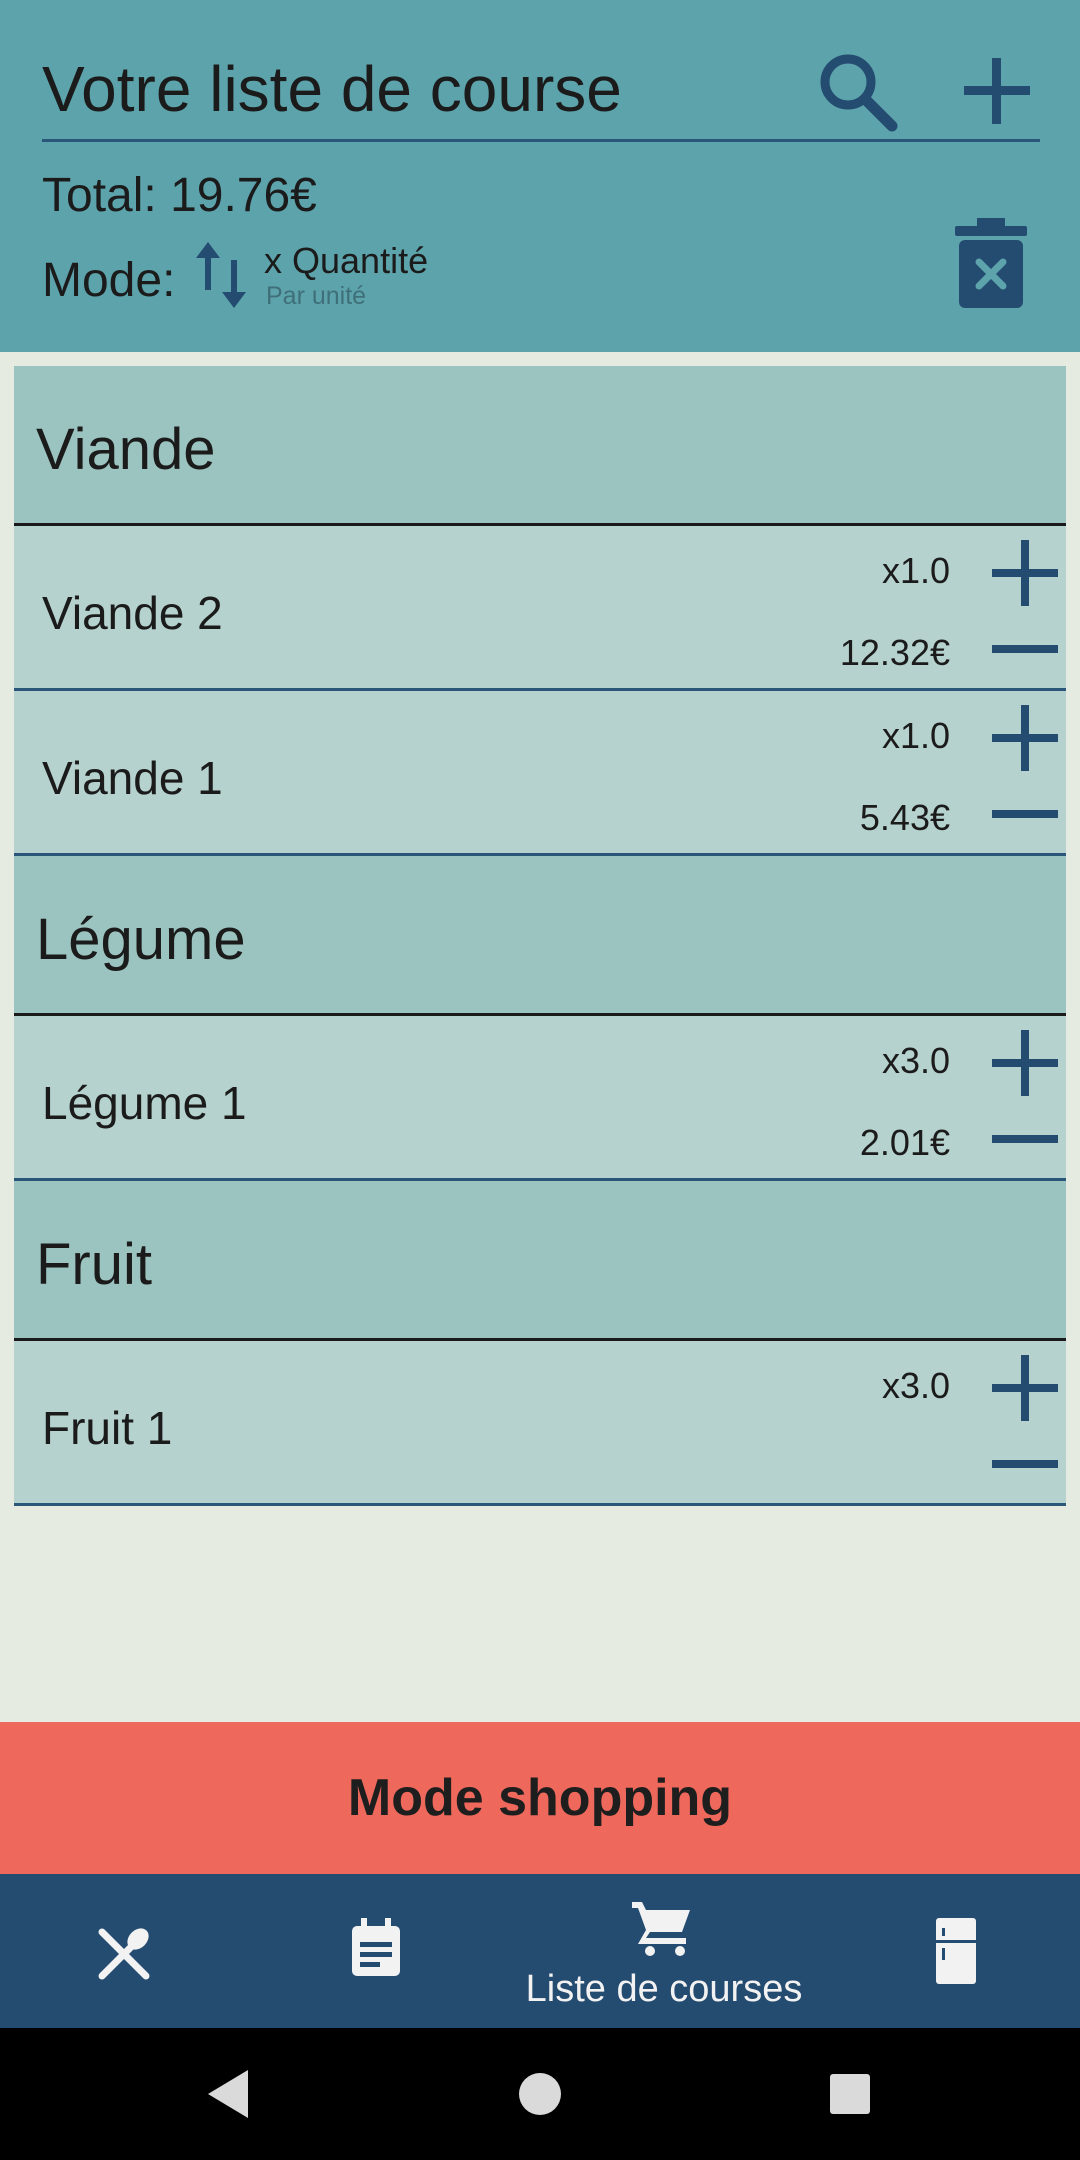 This screenshot has height=2160, width=1080. I want to click on search-icon, so click(859, 93).